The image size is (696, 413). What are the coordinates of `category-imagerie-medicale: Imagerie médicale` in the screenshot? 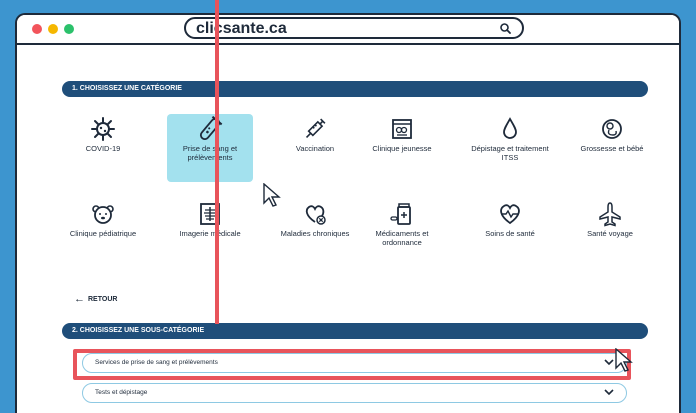 It's located at (210, 233).